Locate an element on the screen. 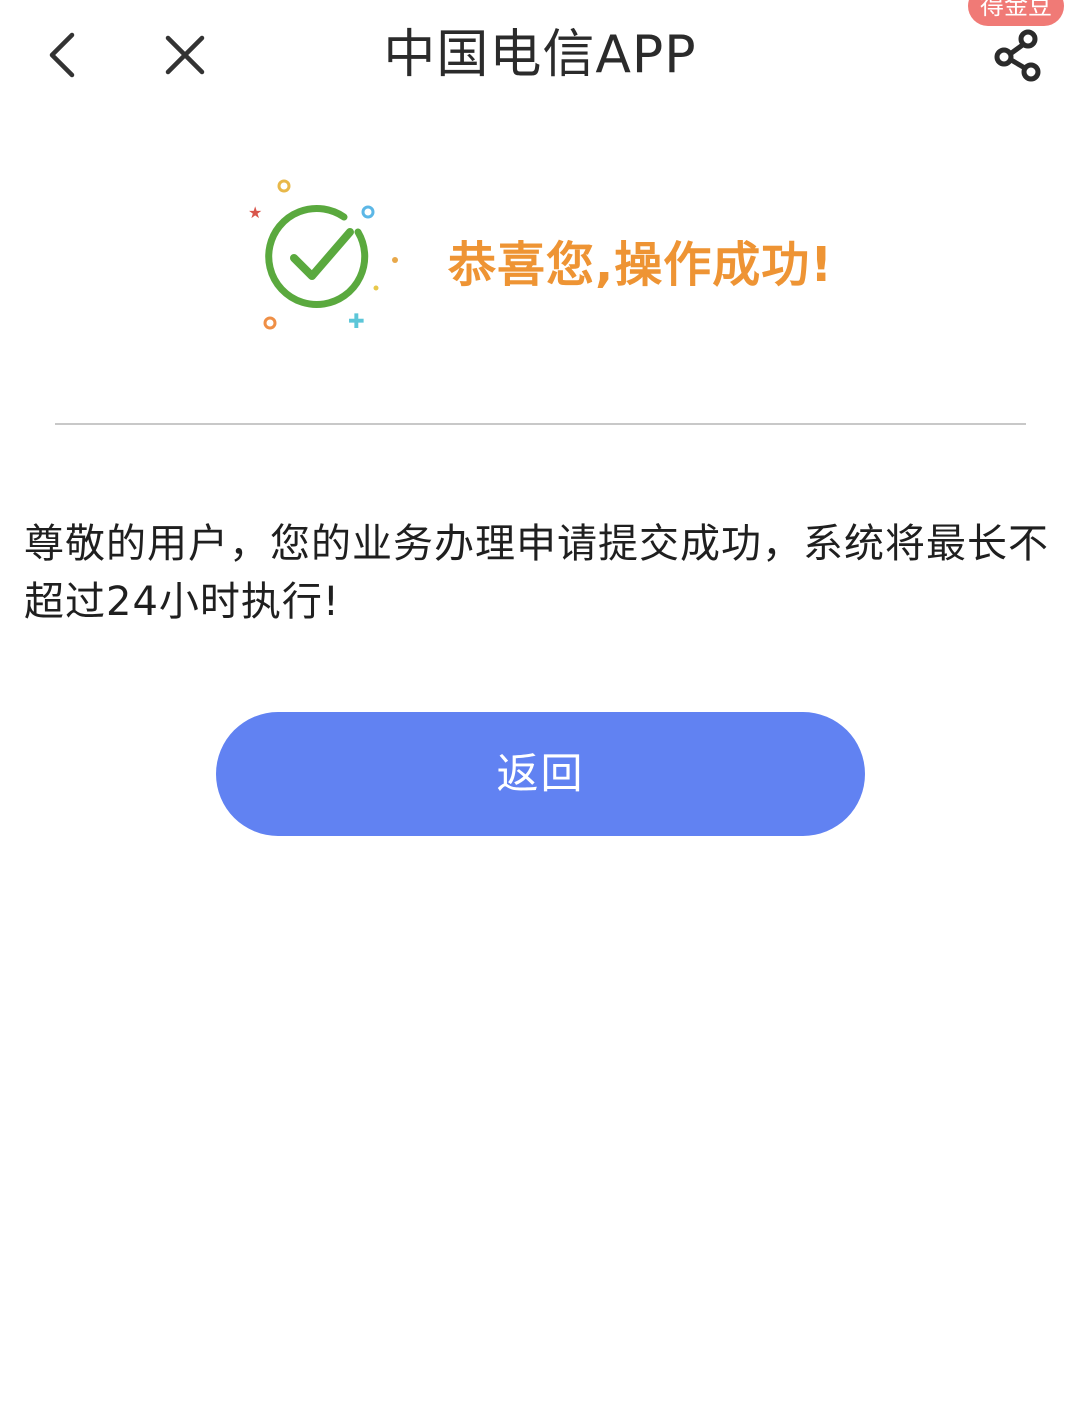  success-title: 恭喜您,操作成功! is located at coordinates (641, 265).